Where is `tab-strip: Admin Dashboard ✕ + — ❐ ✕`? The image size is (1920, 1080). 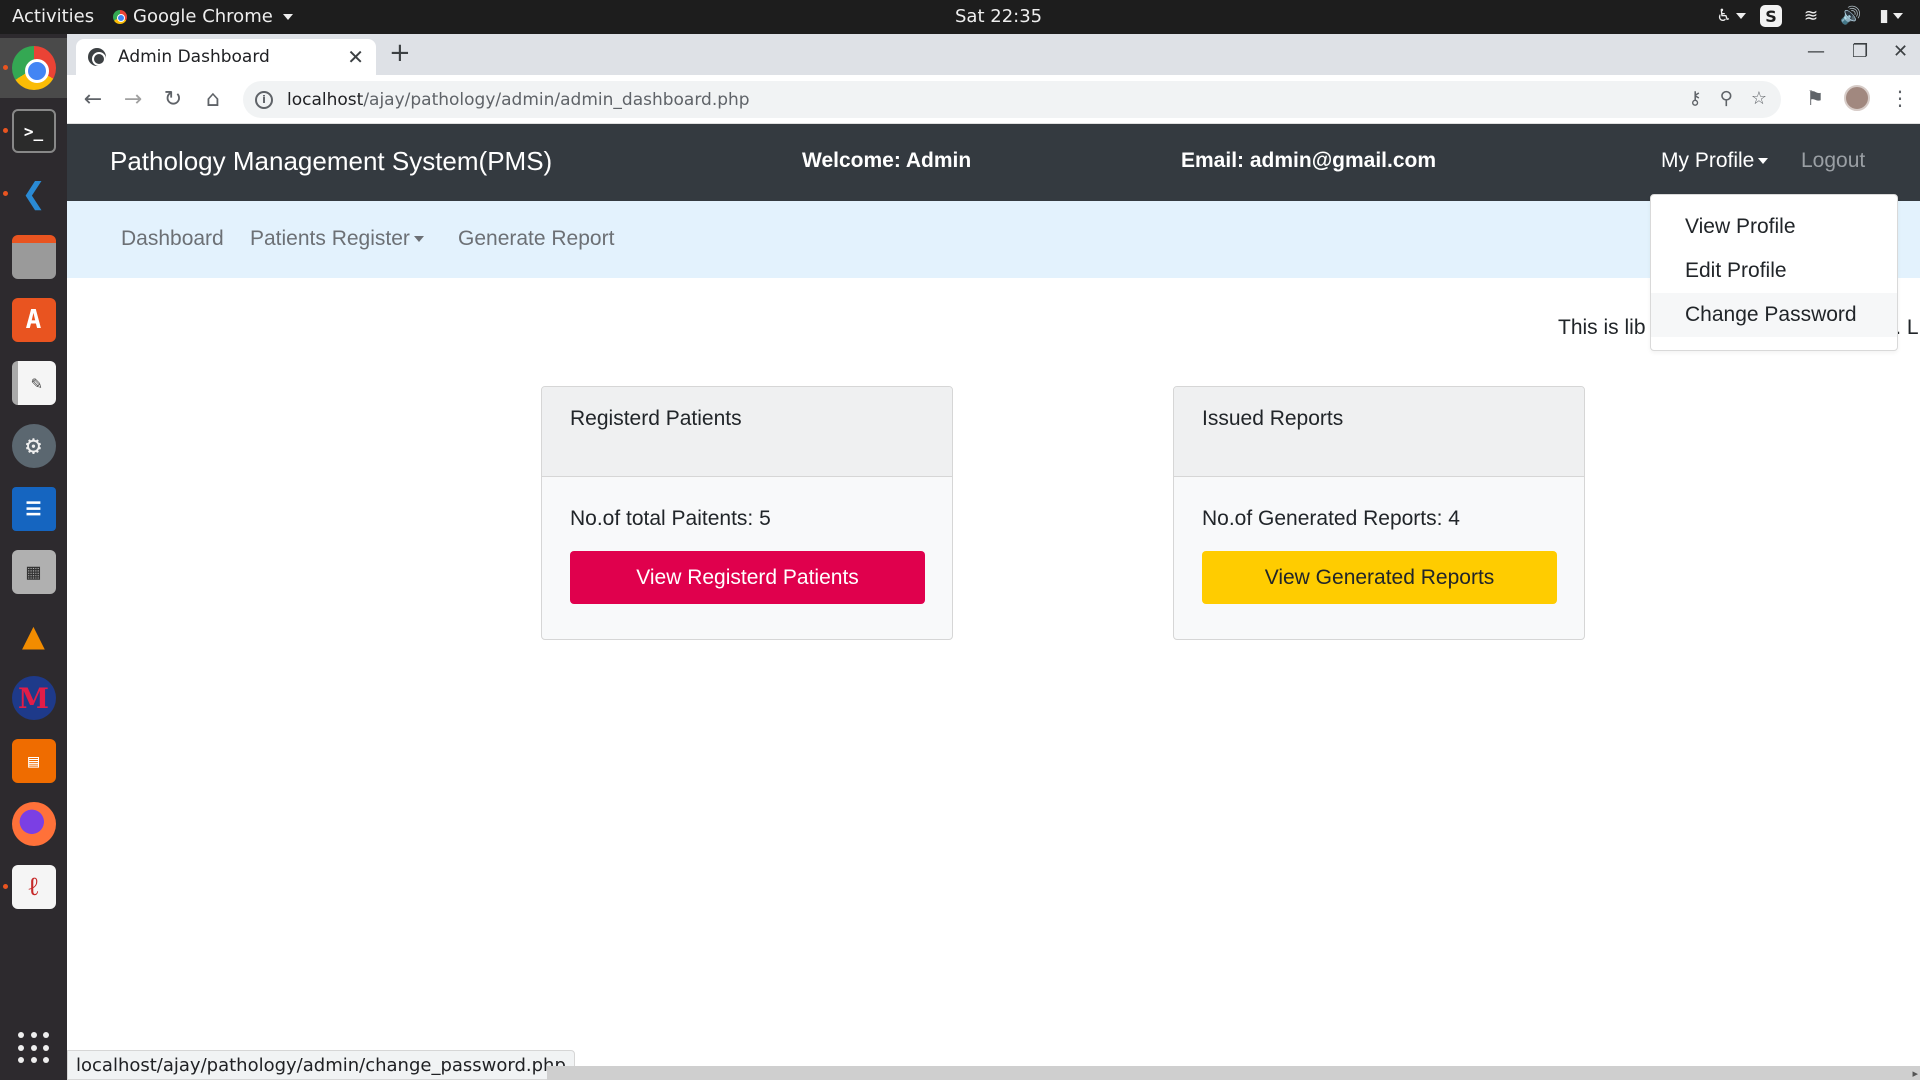
tab-strip: Admin Dashboard ✕ + — ❐ ✕ is located at coordinates (993, 54).